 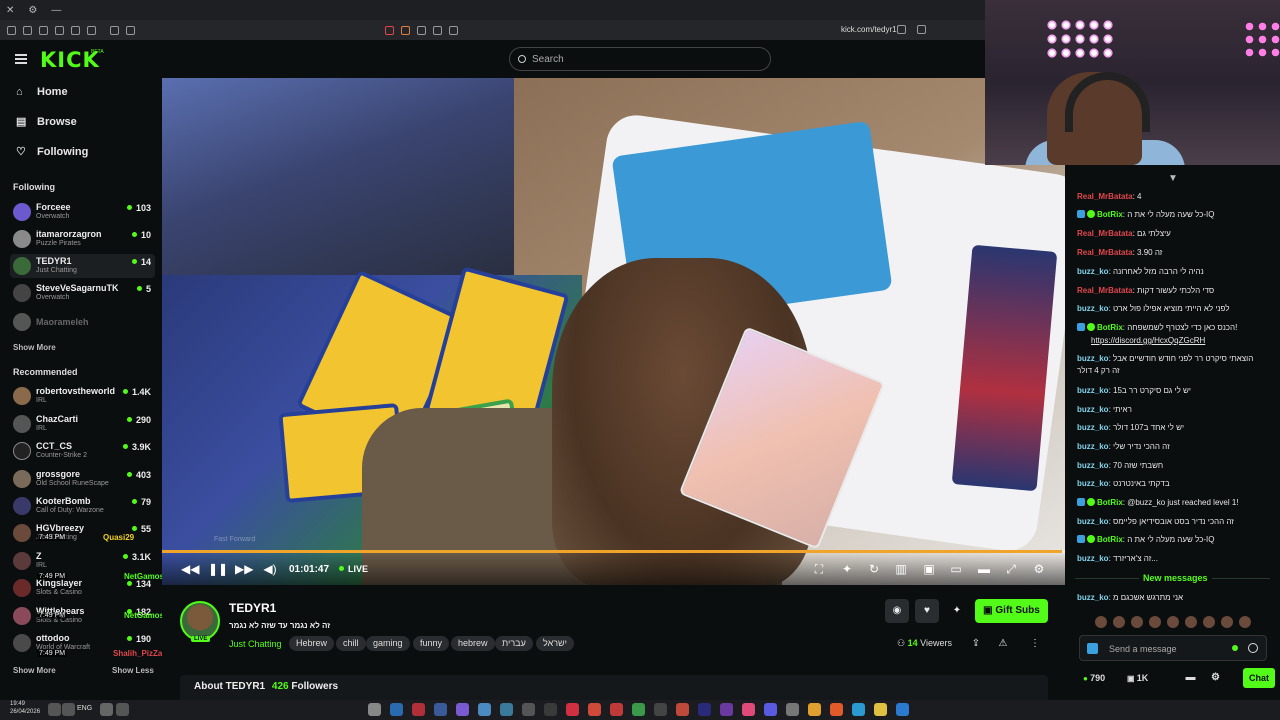 I want to click on channel-avatar, so click(x=200, y=621).